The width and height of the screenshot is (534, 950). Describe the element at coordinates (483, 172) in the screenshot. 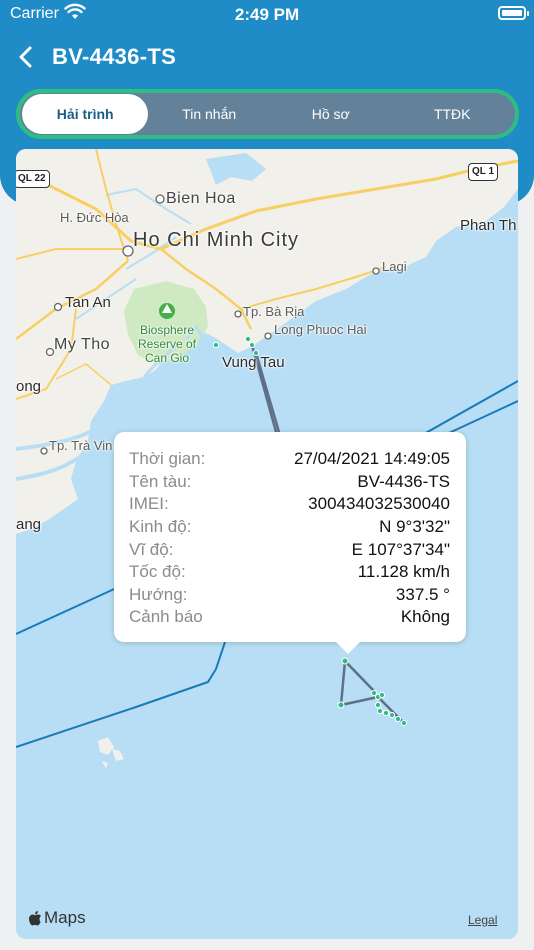

I see `route-shield-ql1: QL 1` at that location.